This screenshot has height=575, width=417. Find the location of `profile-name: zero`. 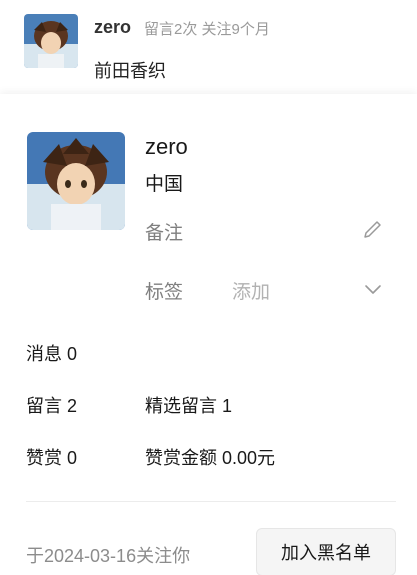

profile-name: zero is located at coordinates (166, 146).